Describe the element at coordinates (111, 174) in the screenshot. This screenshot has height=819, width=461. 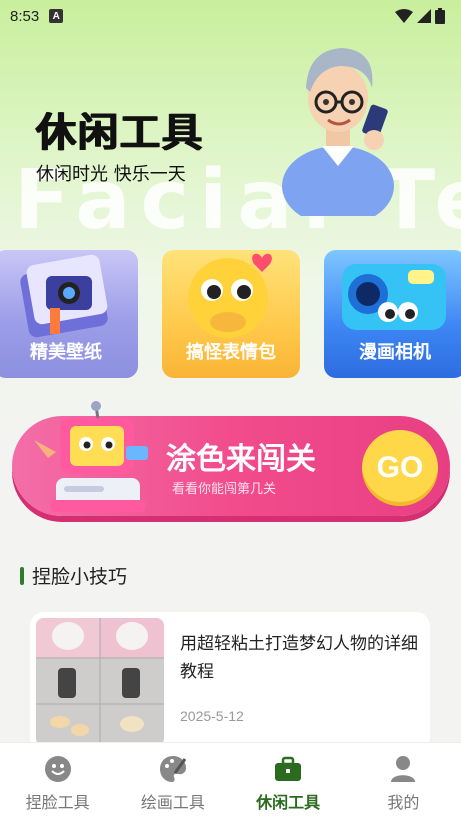
I see `page-subtitle: 休闲时光 快乐一天` at that location.